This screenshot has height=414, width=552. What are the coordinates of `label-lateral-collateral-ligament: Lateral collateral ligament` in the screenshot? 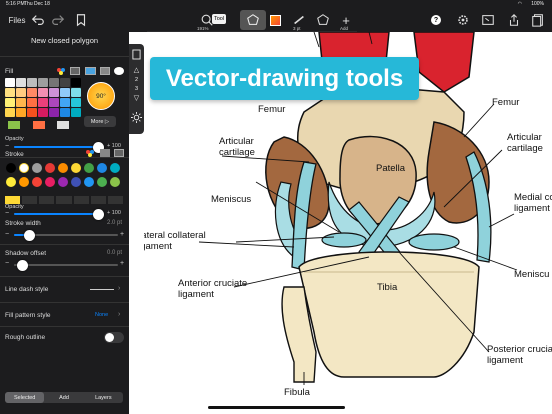 It's located at (175, 241).